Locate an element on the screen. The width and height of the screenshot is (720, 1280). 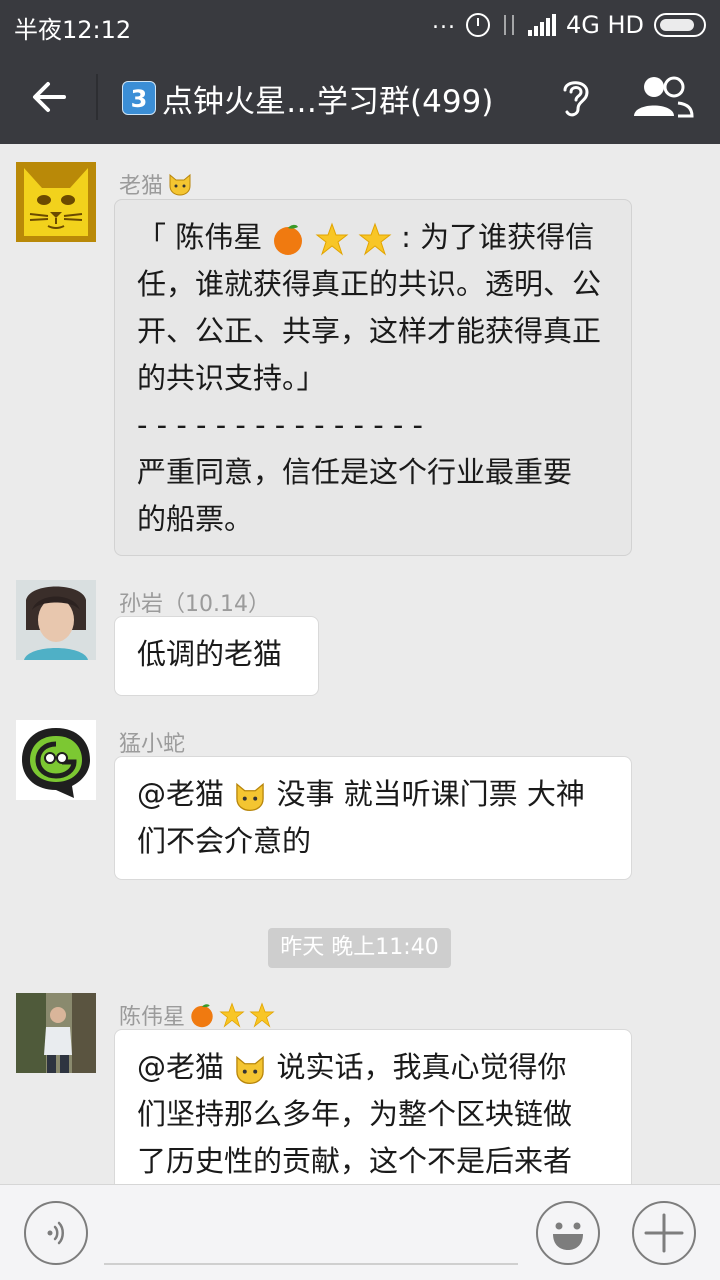
network-label: 4G HD is located at coordinates (604, 25).